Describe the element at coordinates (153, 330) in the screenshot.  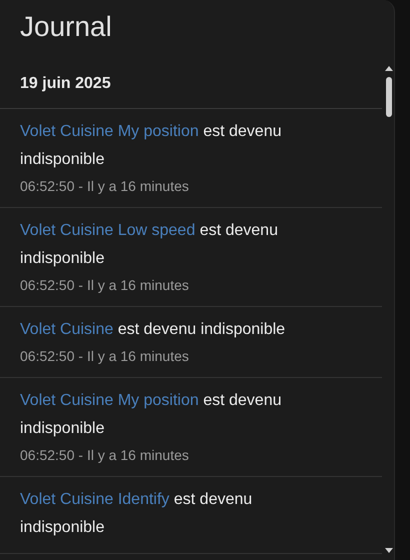
I see `entry-text: Volet Cuisine est devenu indisponible` at that location.